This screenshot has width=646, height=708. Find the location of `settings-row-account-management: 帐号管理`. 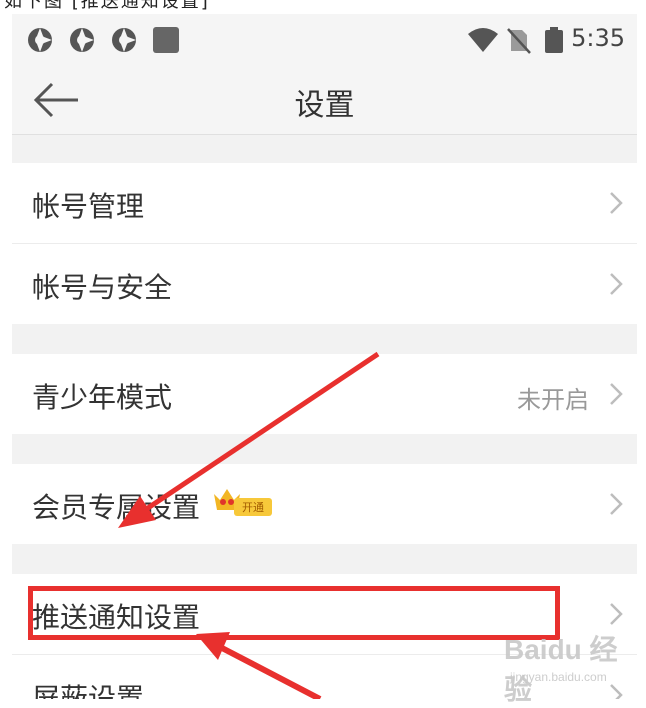

settings-row-account-management: 帐号管理 is located at coordinates (324, 203).